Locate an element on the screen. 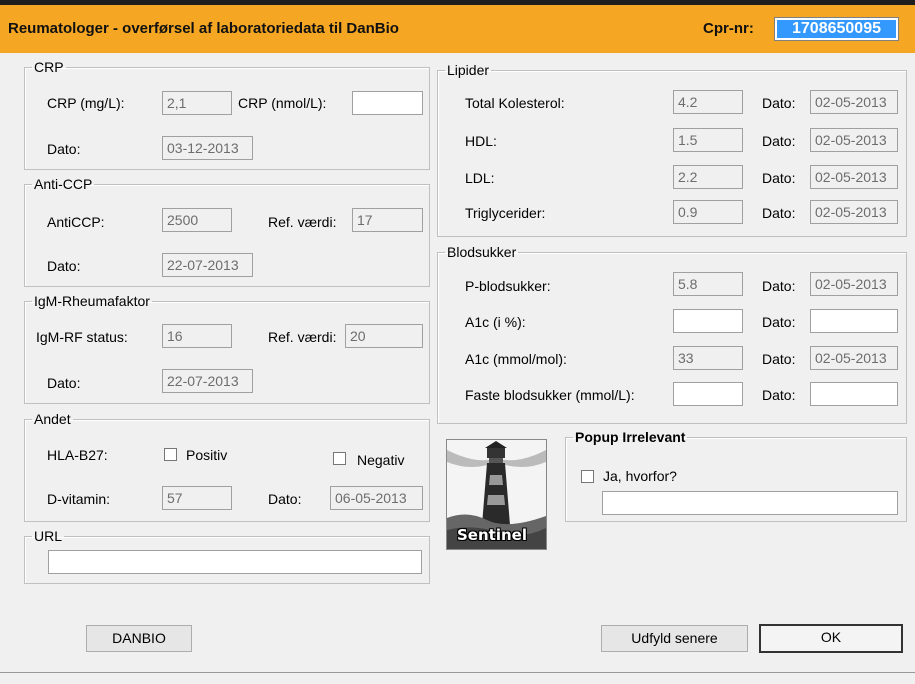  ok-button: OK is located at coordinates (831, 638).